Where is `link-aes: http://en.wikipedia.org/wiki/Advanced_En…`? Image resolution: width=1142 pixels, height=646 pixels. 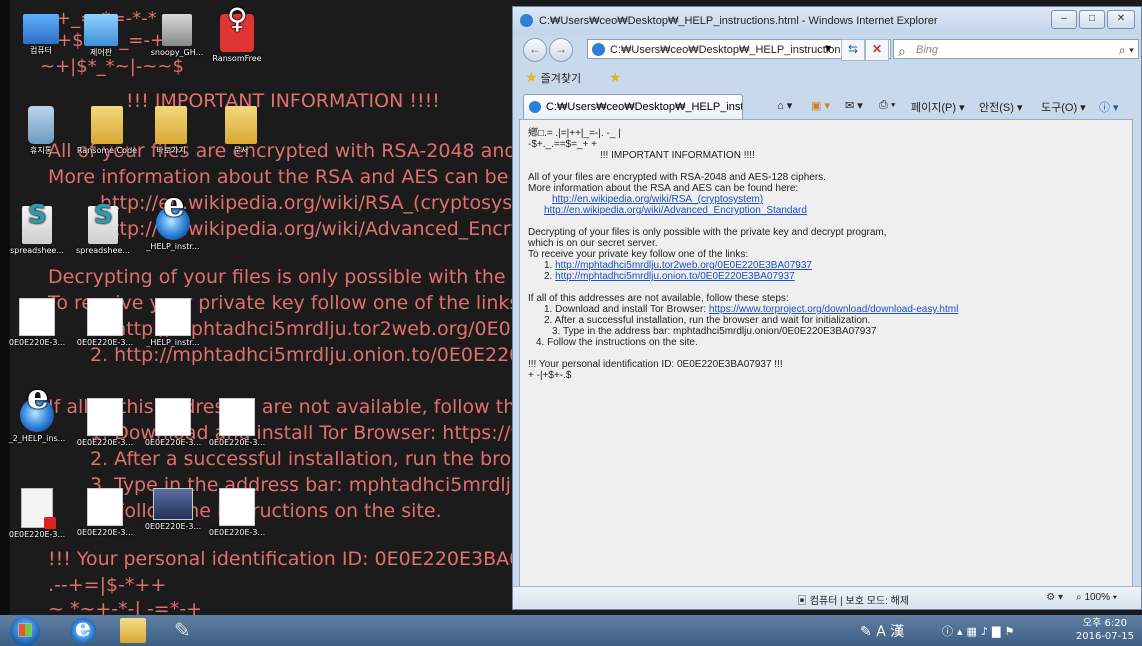
link-aes: http://en.wikipedia.org/wiki/Advanced_En… is located at coordinates (675, 210).